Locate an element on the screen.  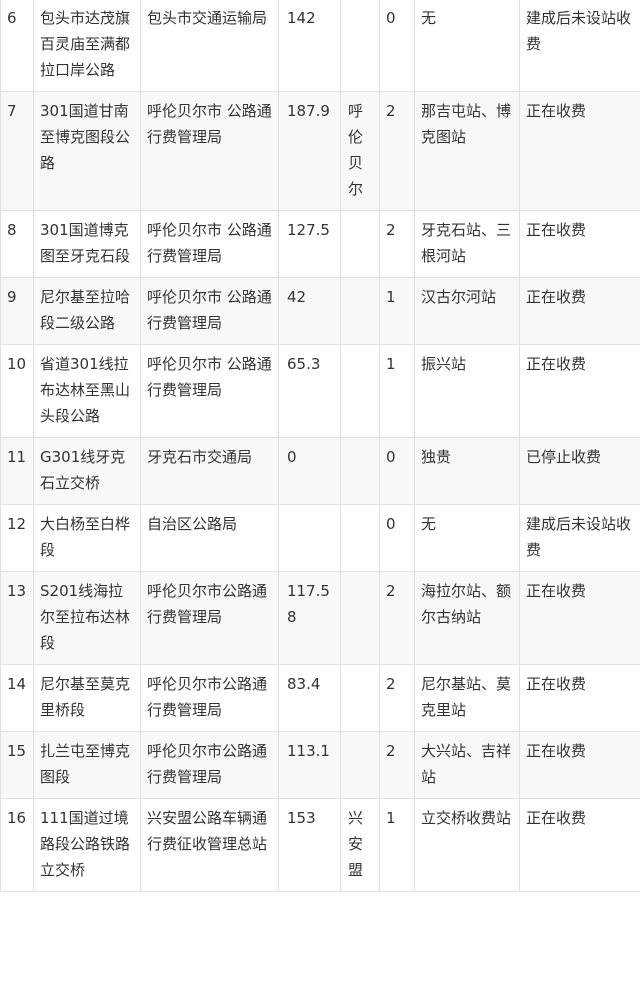
managing-unit: 兴安盟公路车辆通行费征收管理总站 is located at coordinates (209, 845).